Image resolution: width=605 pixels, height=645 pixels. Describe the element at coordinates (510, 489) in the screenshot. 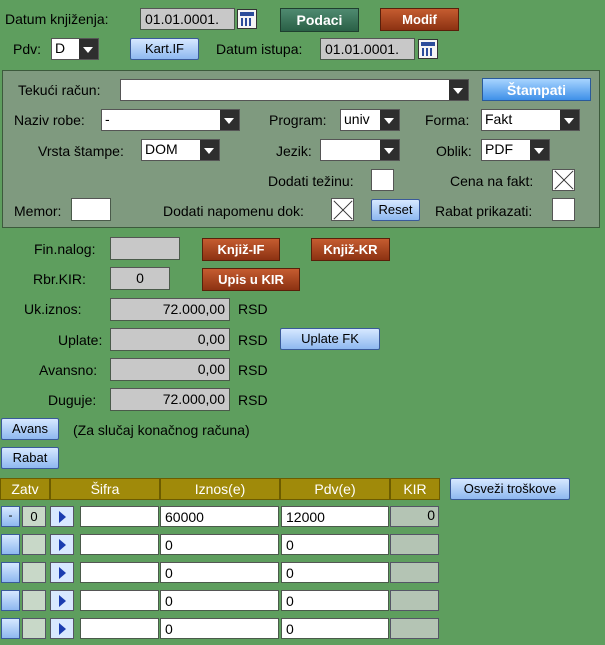

I see `osvezi-troskove-button: Osveži troškove` at that location.